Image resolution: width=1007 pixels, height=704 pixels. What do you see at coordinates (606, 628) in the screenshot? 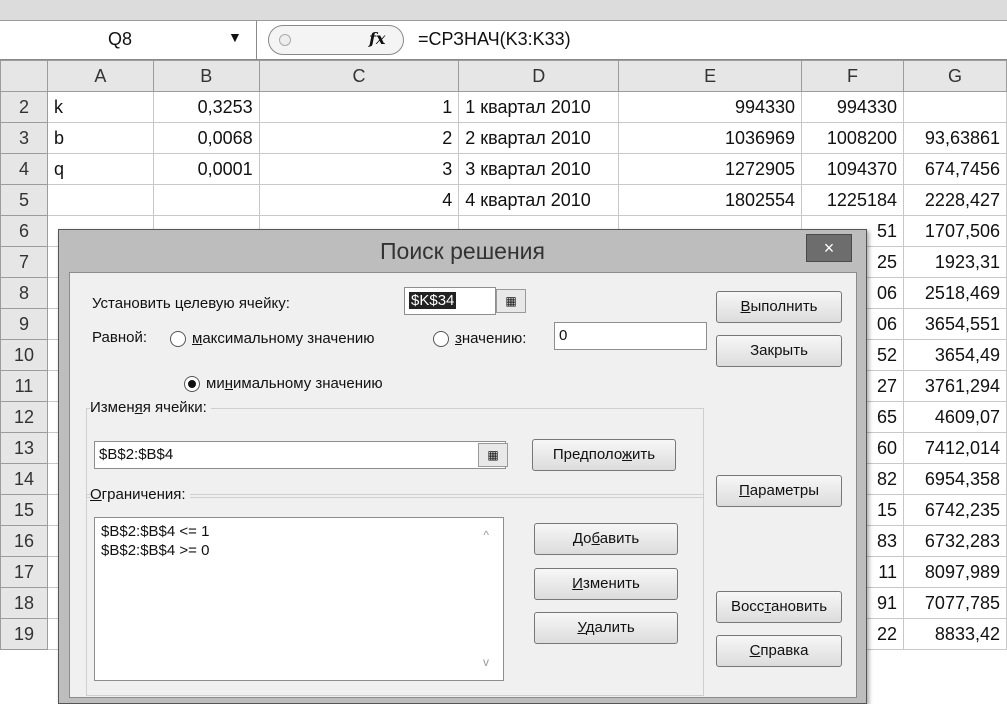
I see `delete-button: Удалить` at bounding box center [606, 628].